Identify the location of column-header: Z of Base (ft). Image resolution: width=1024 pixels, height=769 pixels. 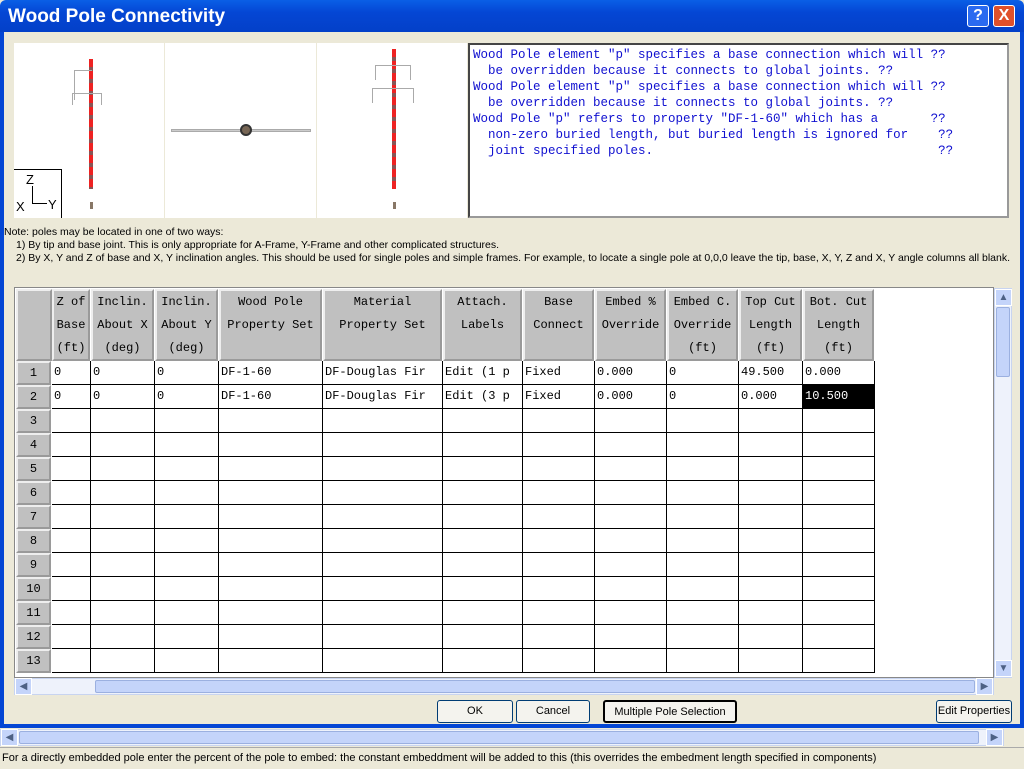
(71, 325).